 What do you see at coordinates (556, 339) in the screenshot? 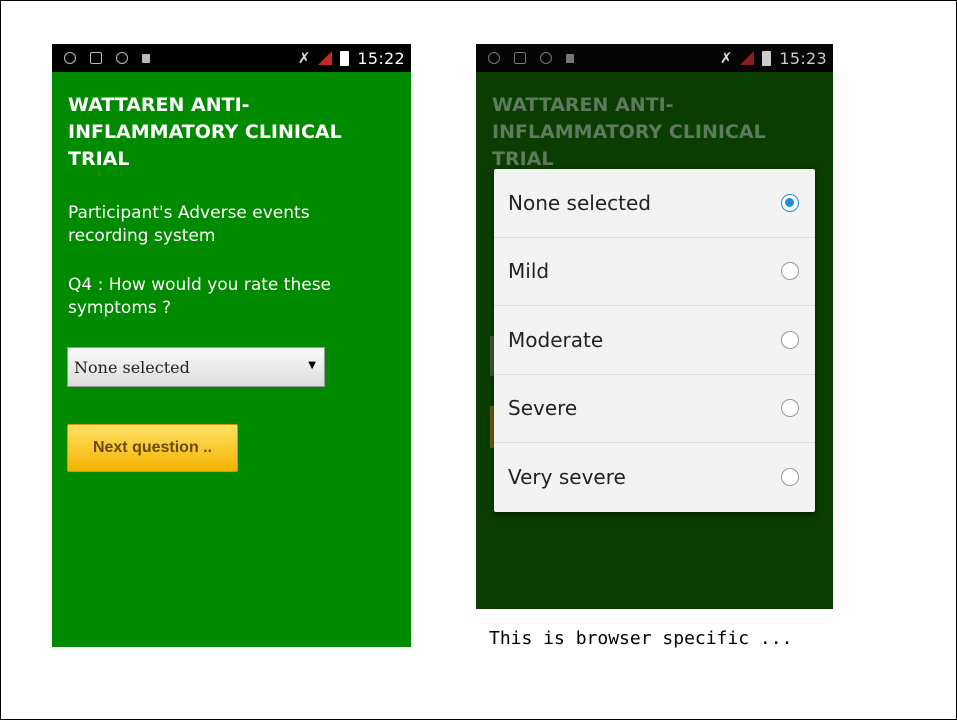
I see `option-label: Moderate` at bounding box center [556, 339].